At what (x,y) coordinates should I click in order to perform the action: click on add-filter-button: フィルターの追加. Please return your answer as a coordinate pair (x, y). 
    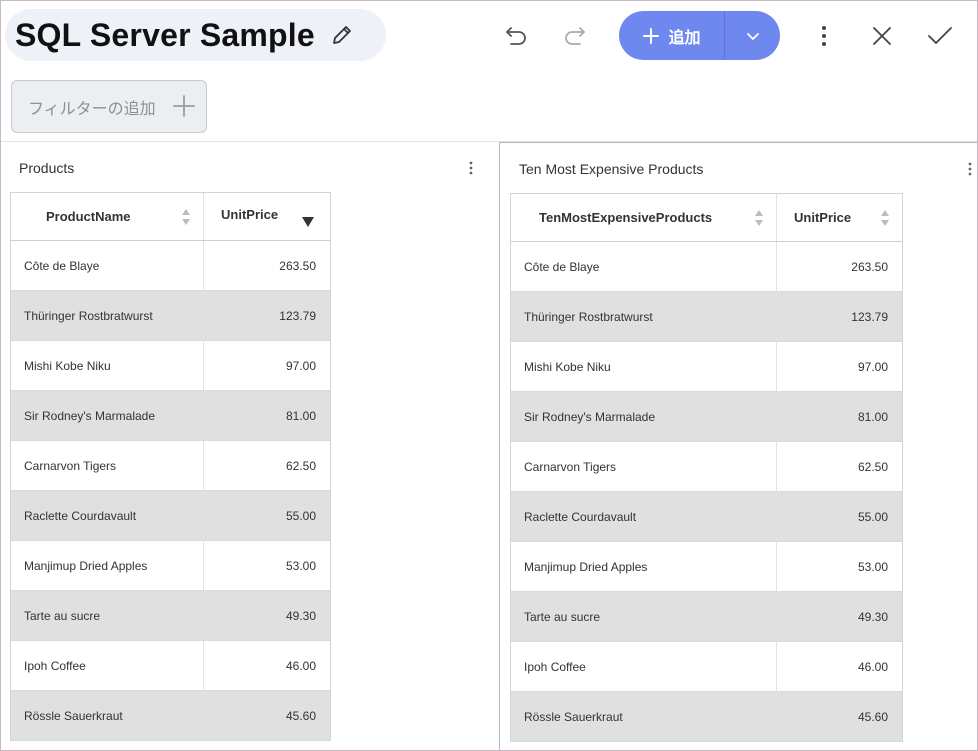
    Looking at the image, I should click on (109, 106).